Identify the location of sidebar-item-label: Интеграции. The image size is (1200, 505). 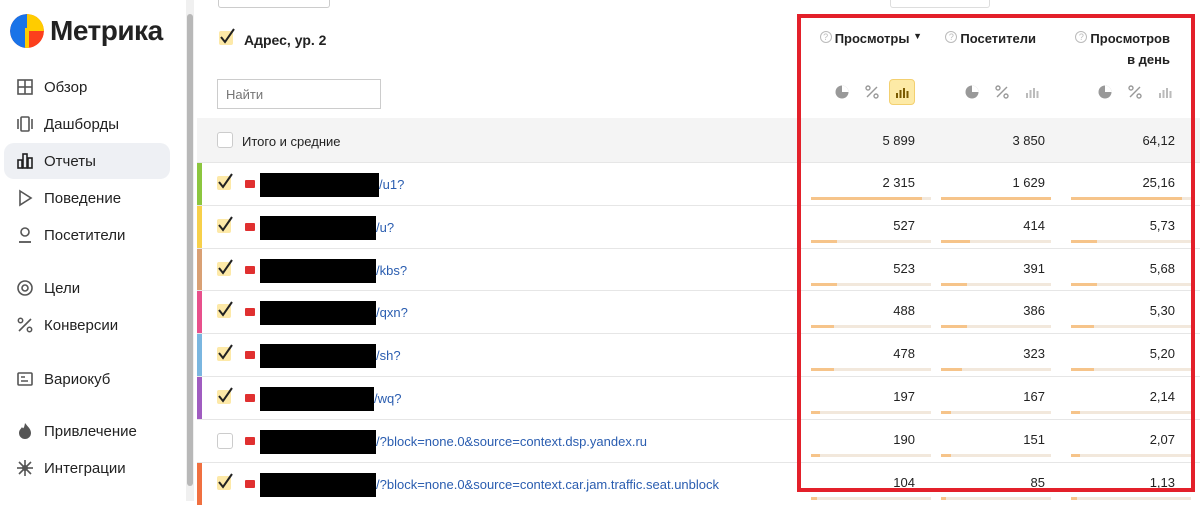
(85, 468).